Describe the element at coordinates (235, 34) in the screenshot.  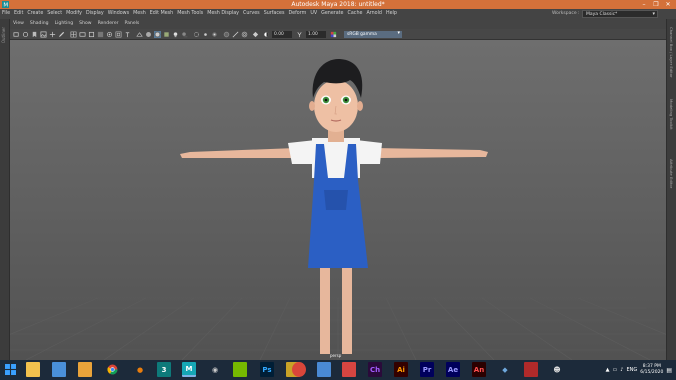
I see `anti-alias-icon` at that location.